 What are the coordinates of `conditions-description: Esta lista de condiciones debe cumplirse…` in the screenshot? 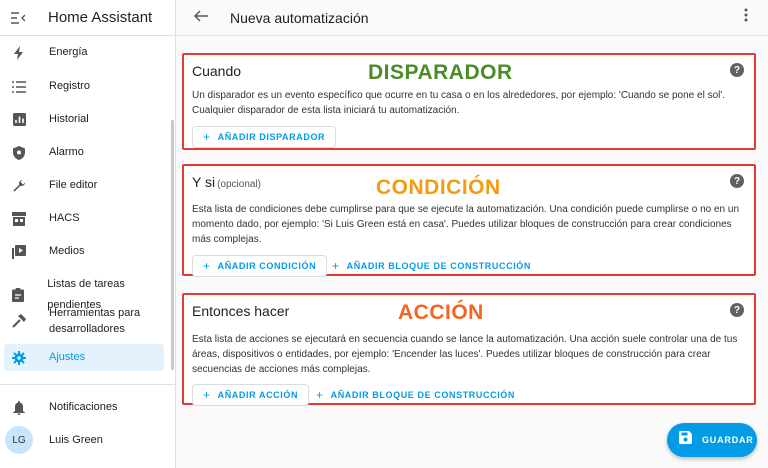 It's located at (466, 224).